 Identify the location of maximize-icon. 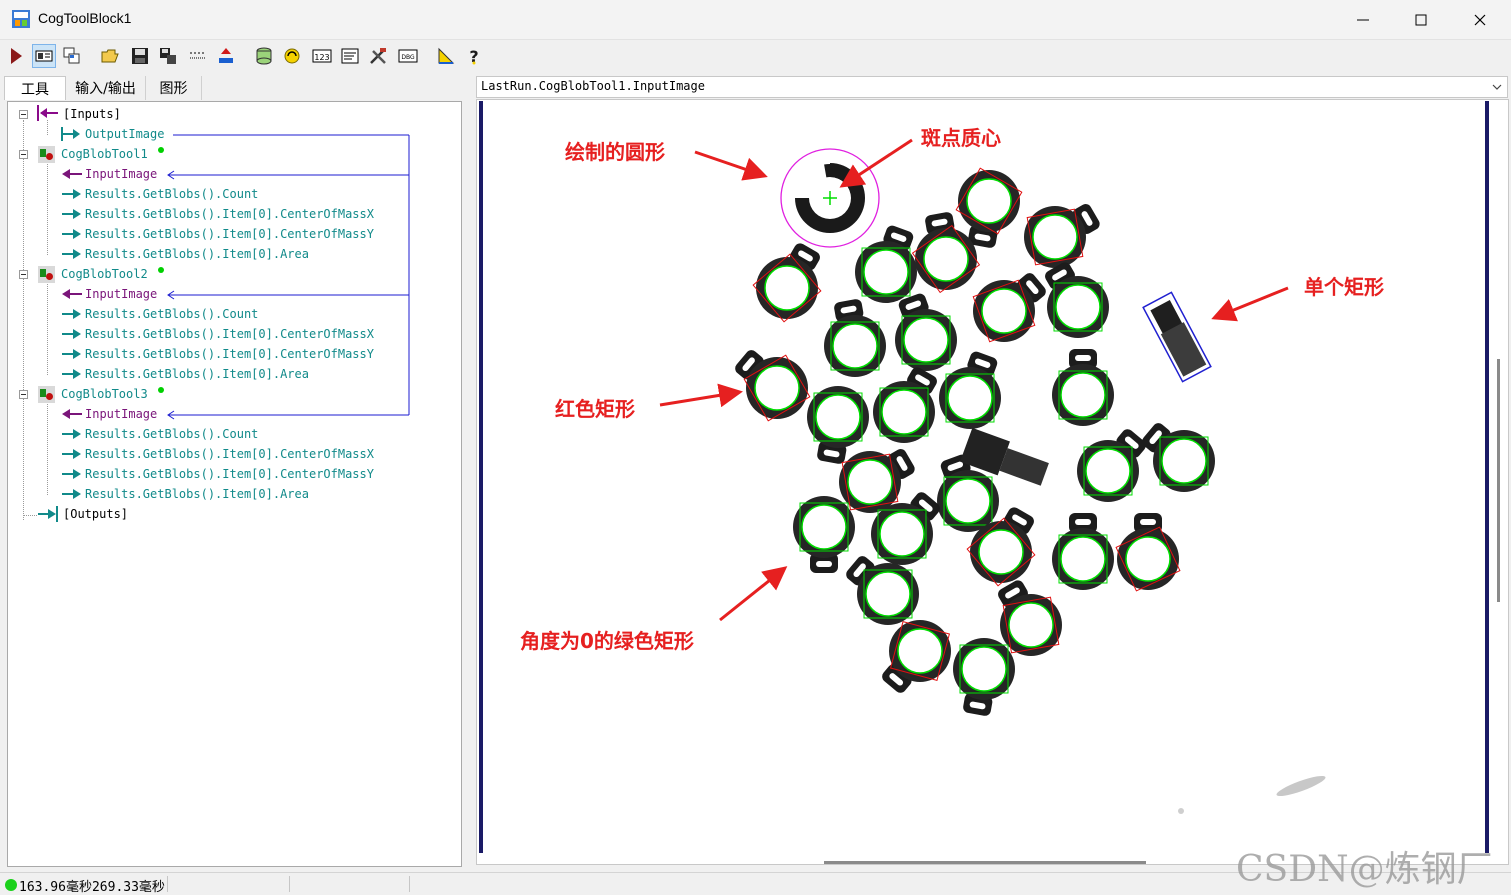
(1421, 20).